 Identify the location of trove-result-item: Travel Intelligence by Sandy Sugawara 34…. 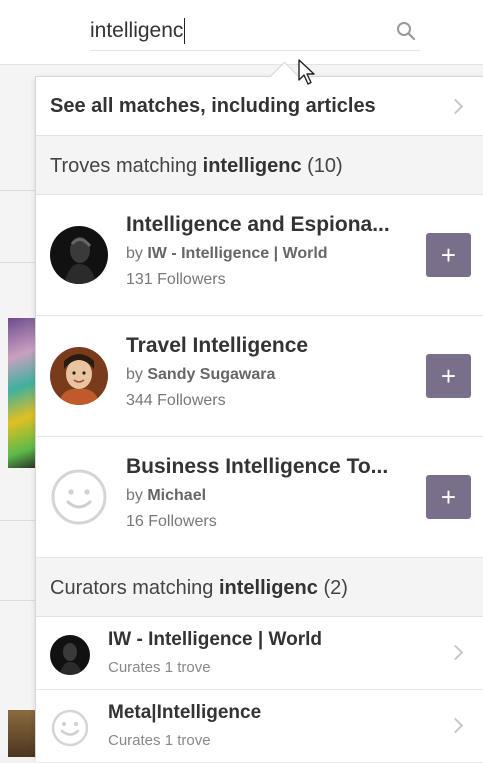
(259, 376).